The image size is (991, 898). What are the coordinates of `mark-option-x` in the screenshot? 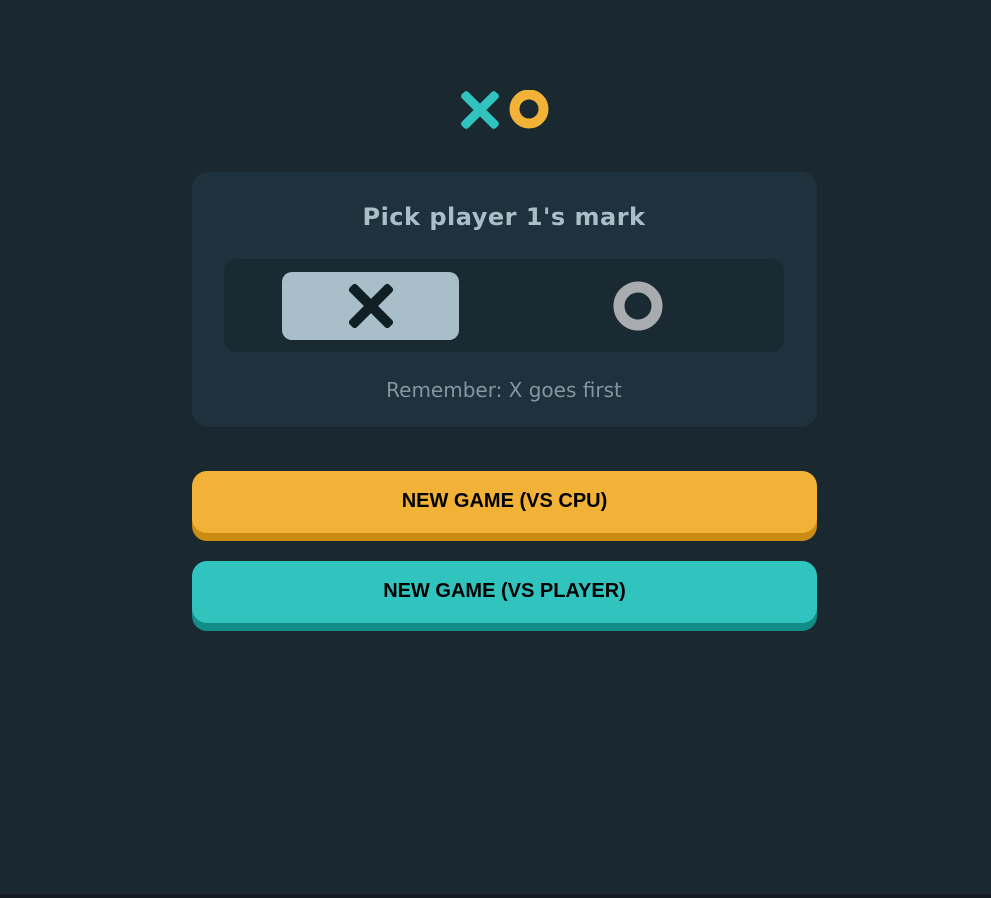 It's located at (370, 306).